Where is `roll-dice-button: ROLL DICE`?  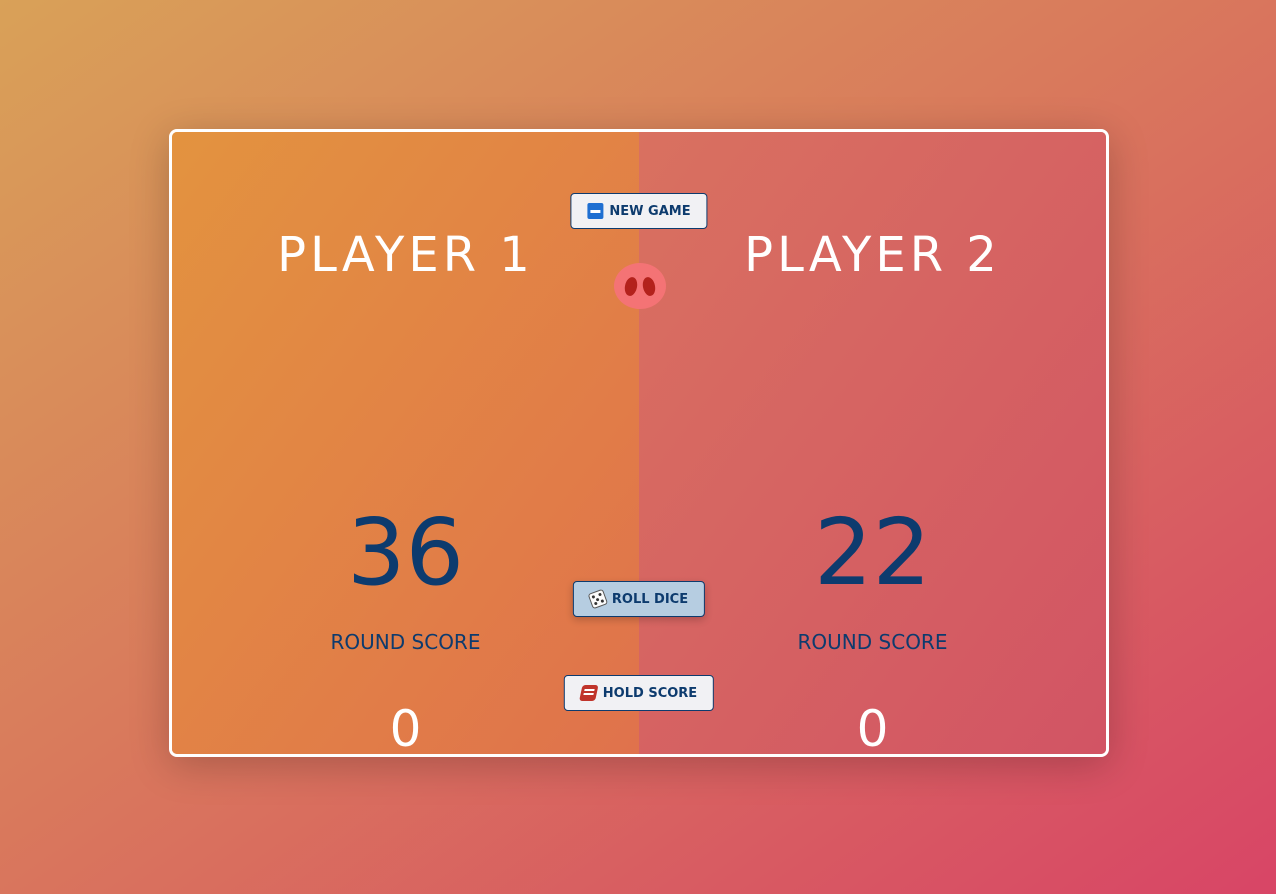 roll-dice-button: ROLL DICE is located at coordinates (639, 599).